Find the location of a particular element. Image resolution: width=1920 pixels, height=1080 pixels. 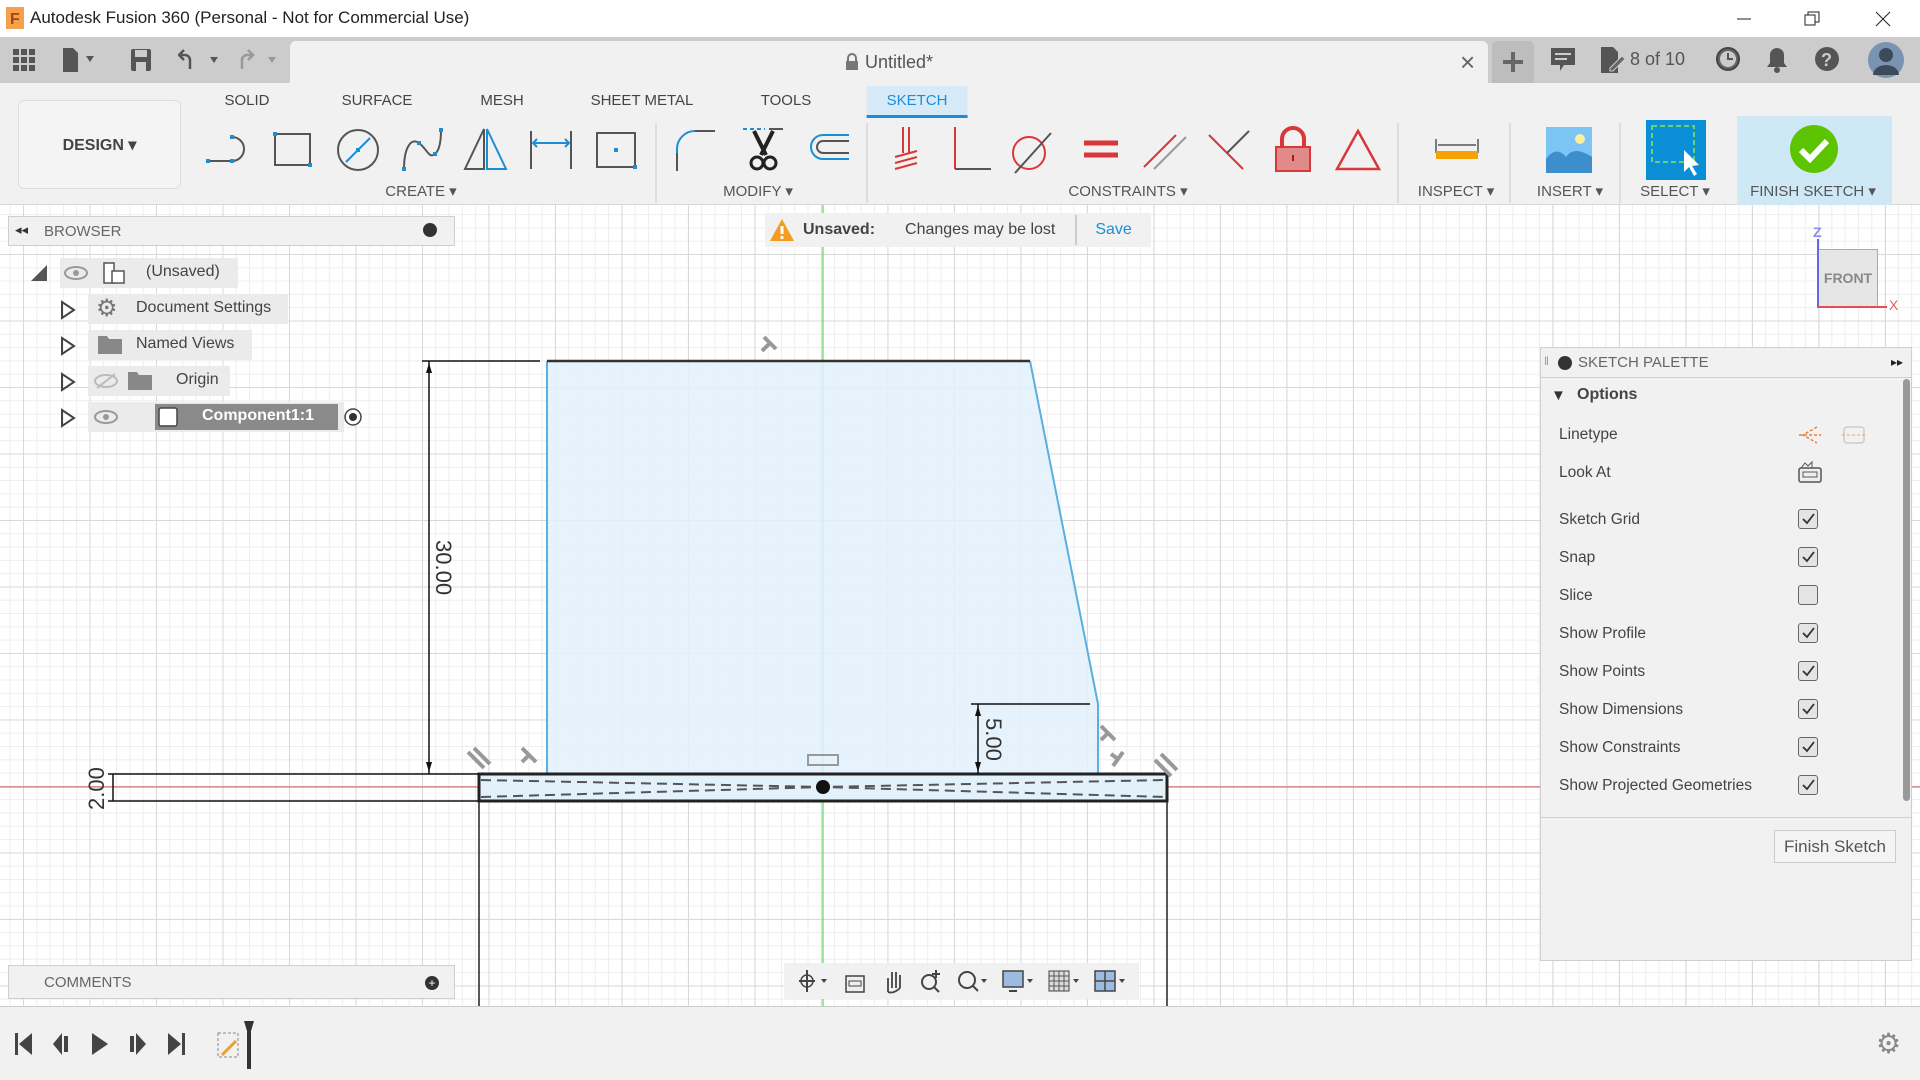

spline-tool-icon is located at coordinates (422, 150).